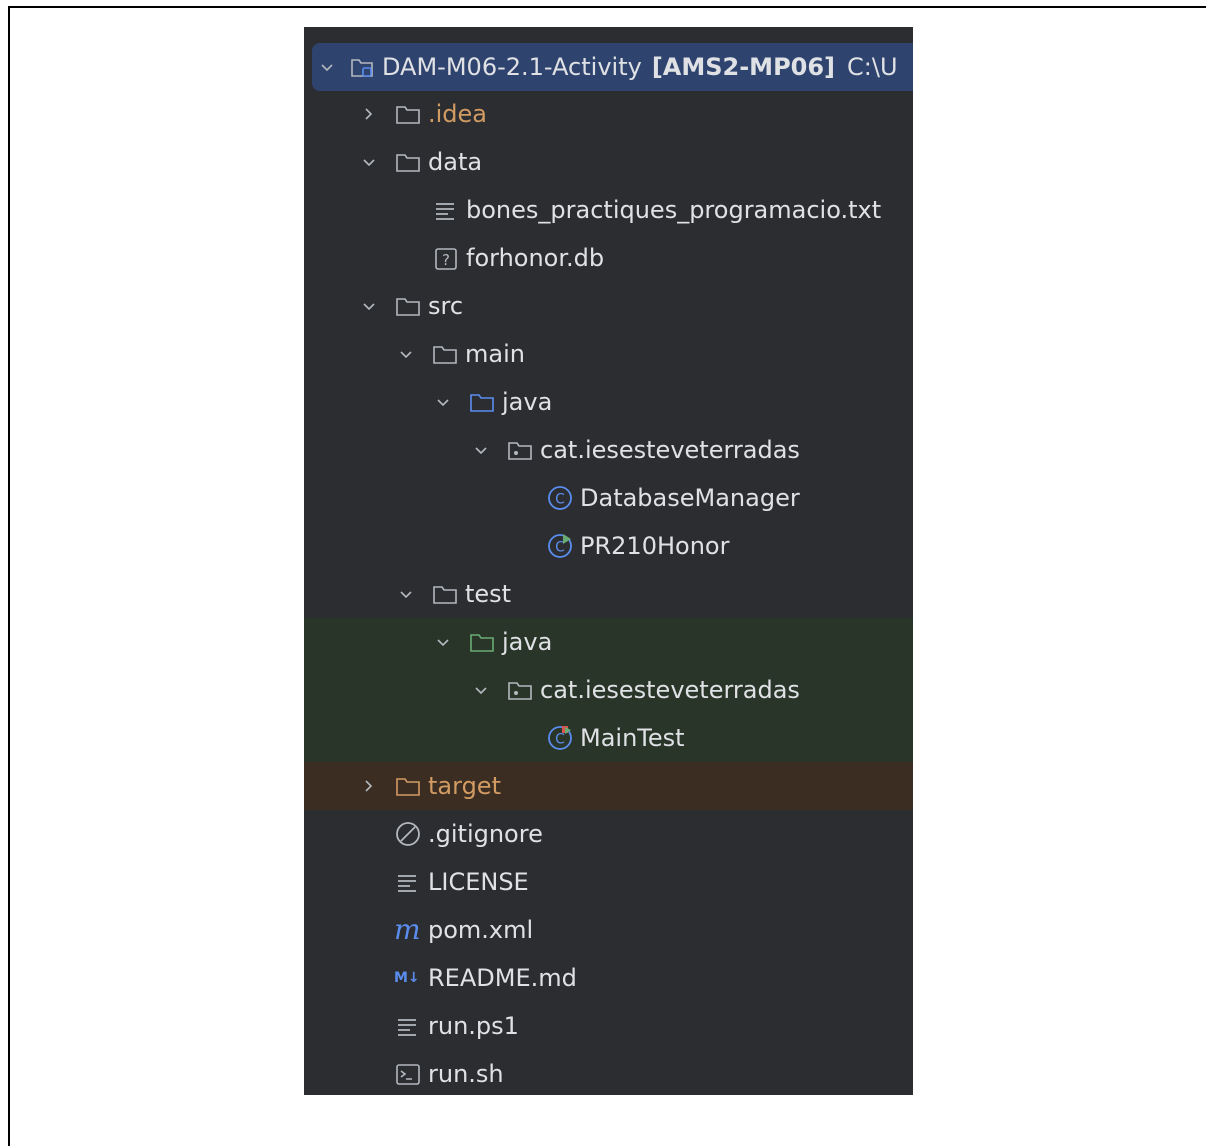 The image size is (1206, 1146). Describe the element at coordinates (608, 978) in the screenshot. I see `tree-row-file: M↓ README.md` at that location.